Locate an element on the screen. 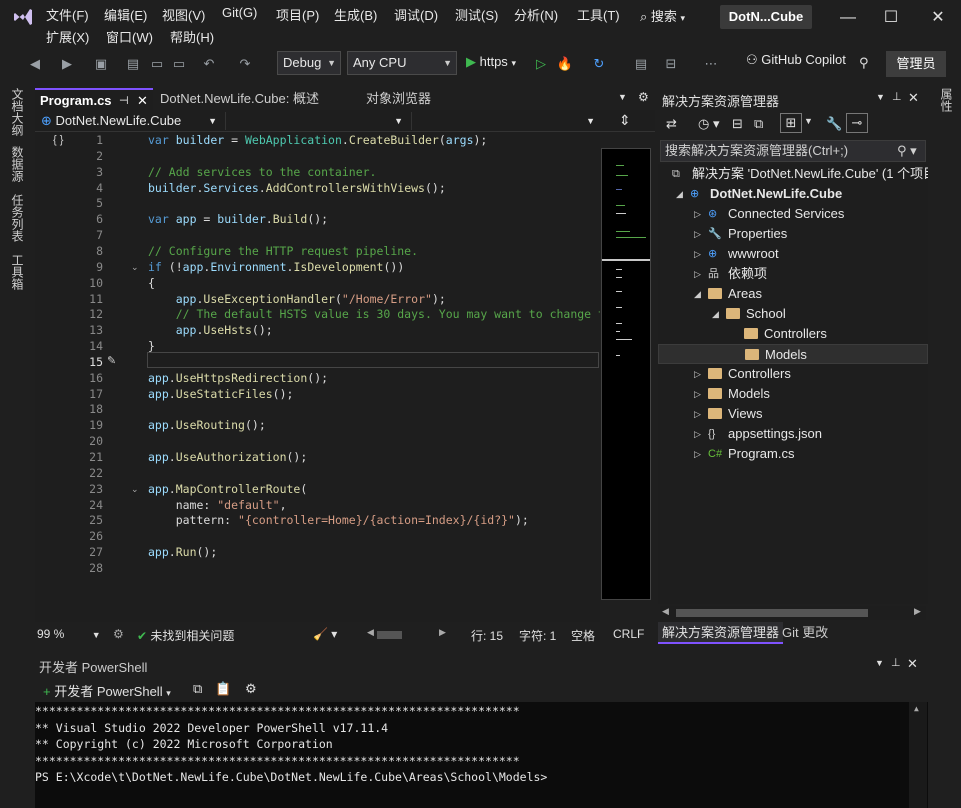 The image size is (961, 808). scroll-up-icon: ▲ is located at coordinates (916, 708).